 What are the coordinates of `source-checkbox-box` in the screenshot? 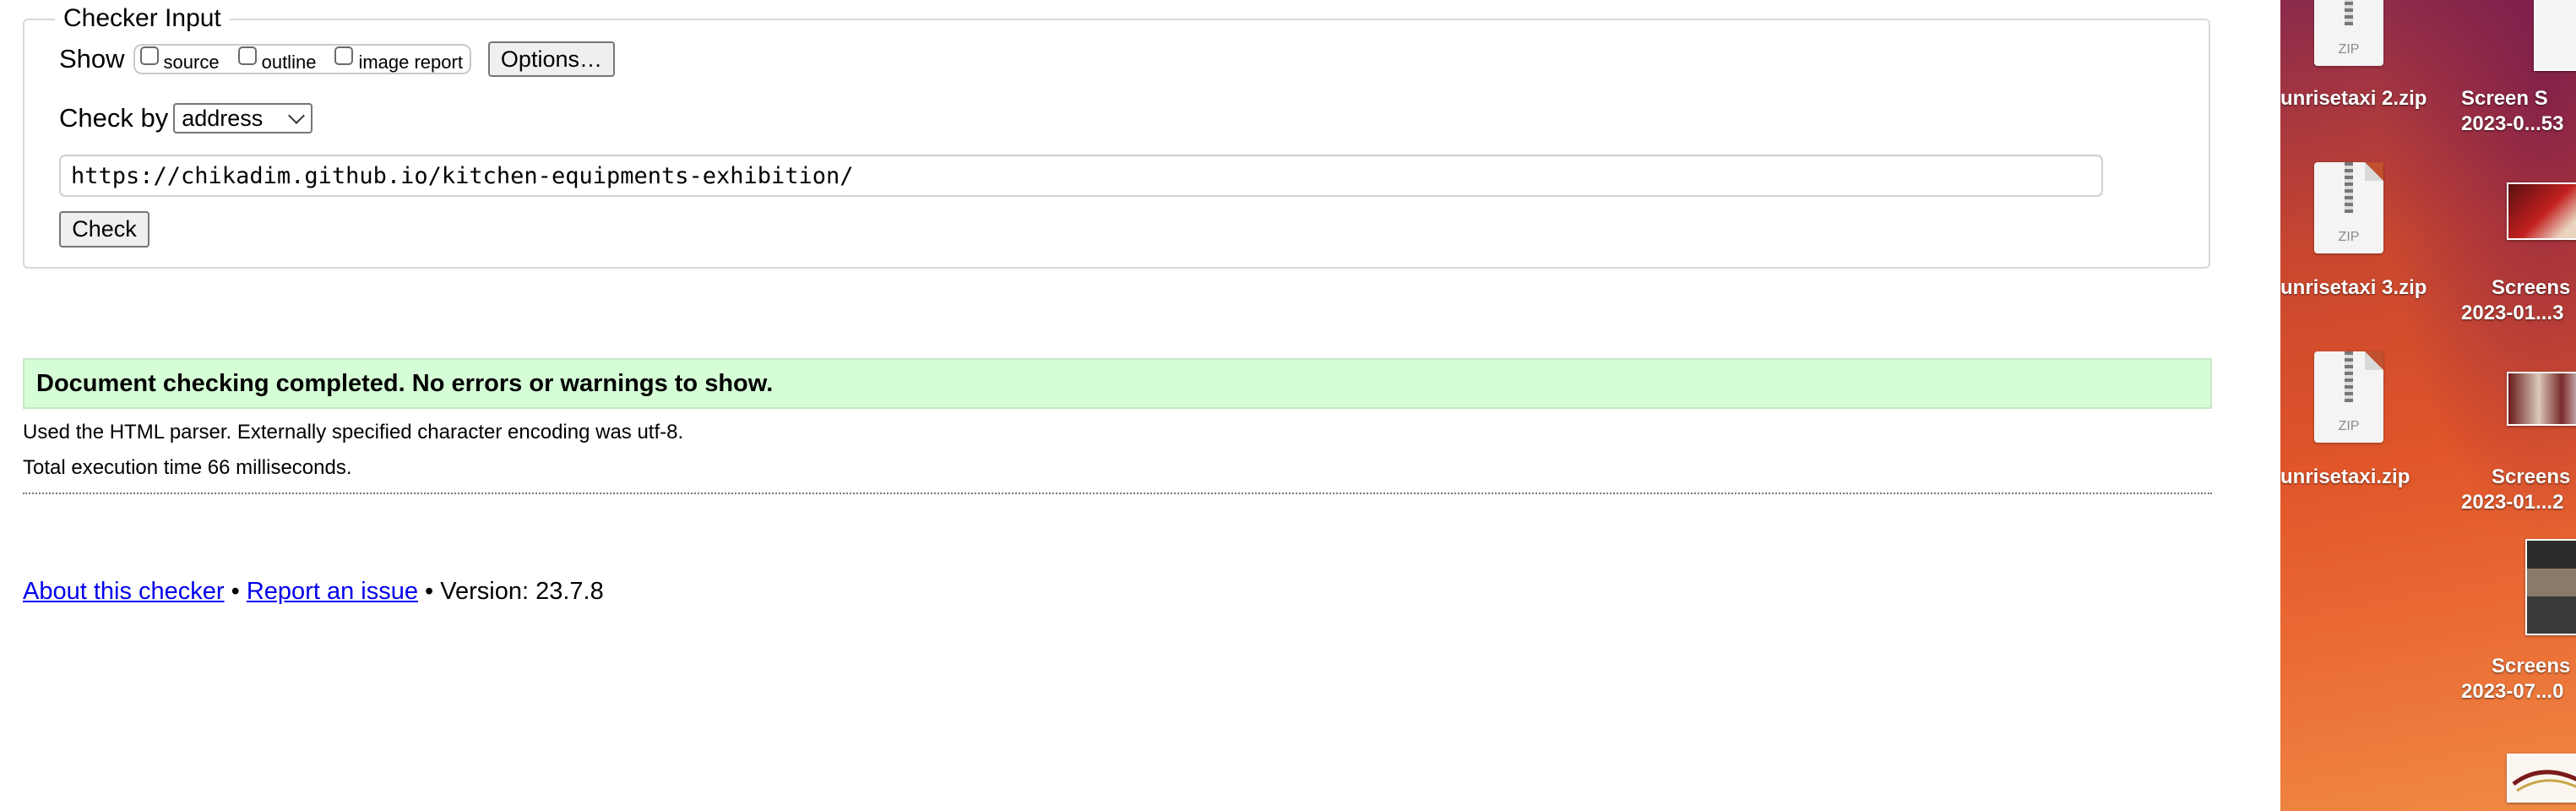 It's located at (149, 56).